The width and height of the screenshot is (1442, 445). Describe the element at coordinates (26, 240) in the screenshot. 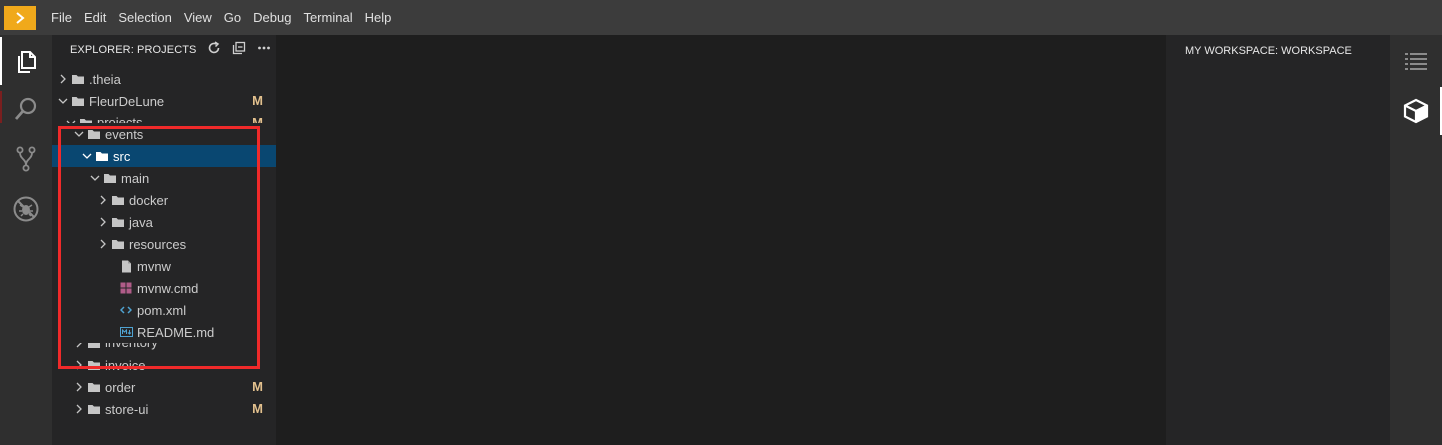

I see `activity-bar` at that location.